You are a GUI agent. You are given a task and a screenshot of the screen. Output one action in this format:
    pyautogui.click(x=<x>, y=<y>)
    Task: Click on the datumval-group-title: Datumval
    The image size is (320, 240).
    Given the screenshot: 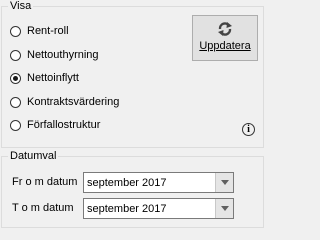 What is the action you would take?
    pyautogui.click(x=33, y=156)
    